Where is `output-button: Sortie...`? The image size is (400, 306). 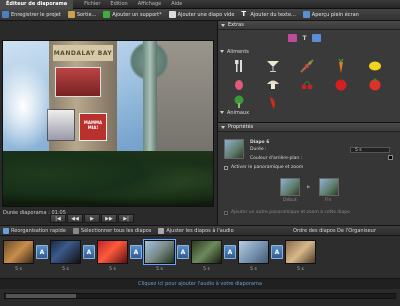 output-button: Sortie... is located at coordinates (81, 14).